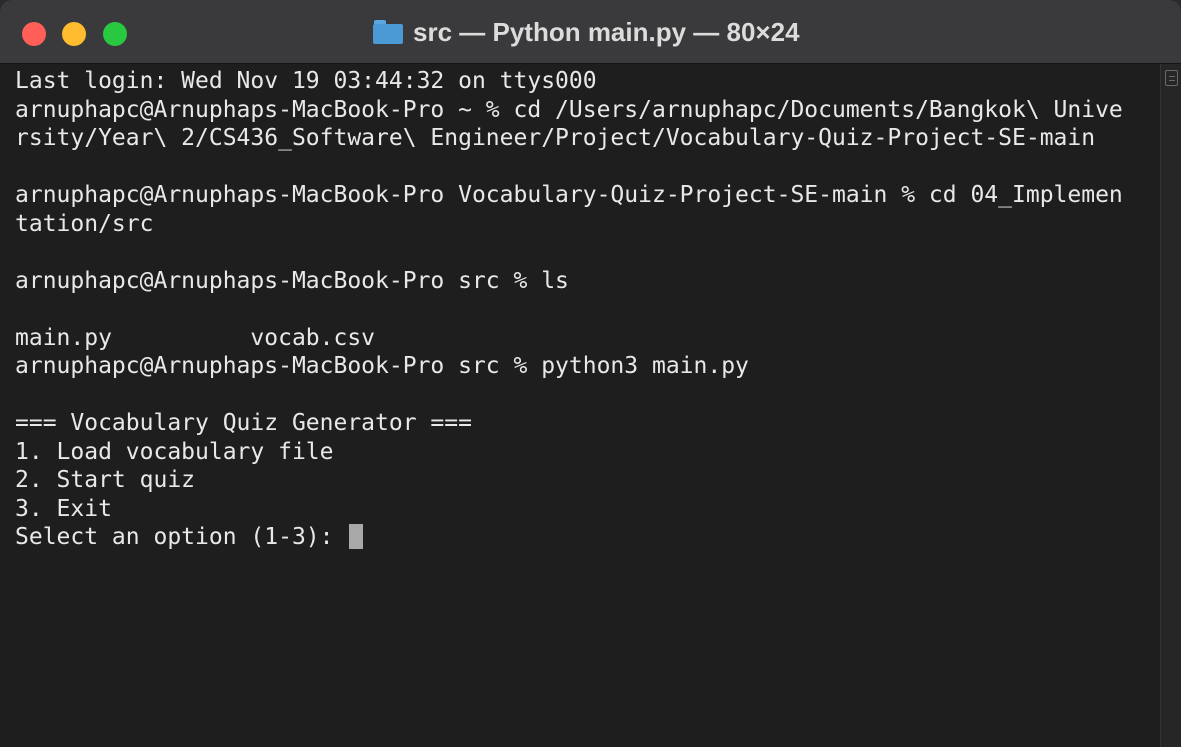 This screenshot has width=1181, height=747. Describe the element at coordinates (606, 31) in the screenshot. I see `window-title-text: src — Python main.py — 80×24` at that location.